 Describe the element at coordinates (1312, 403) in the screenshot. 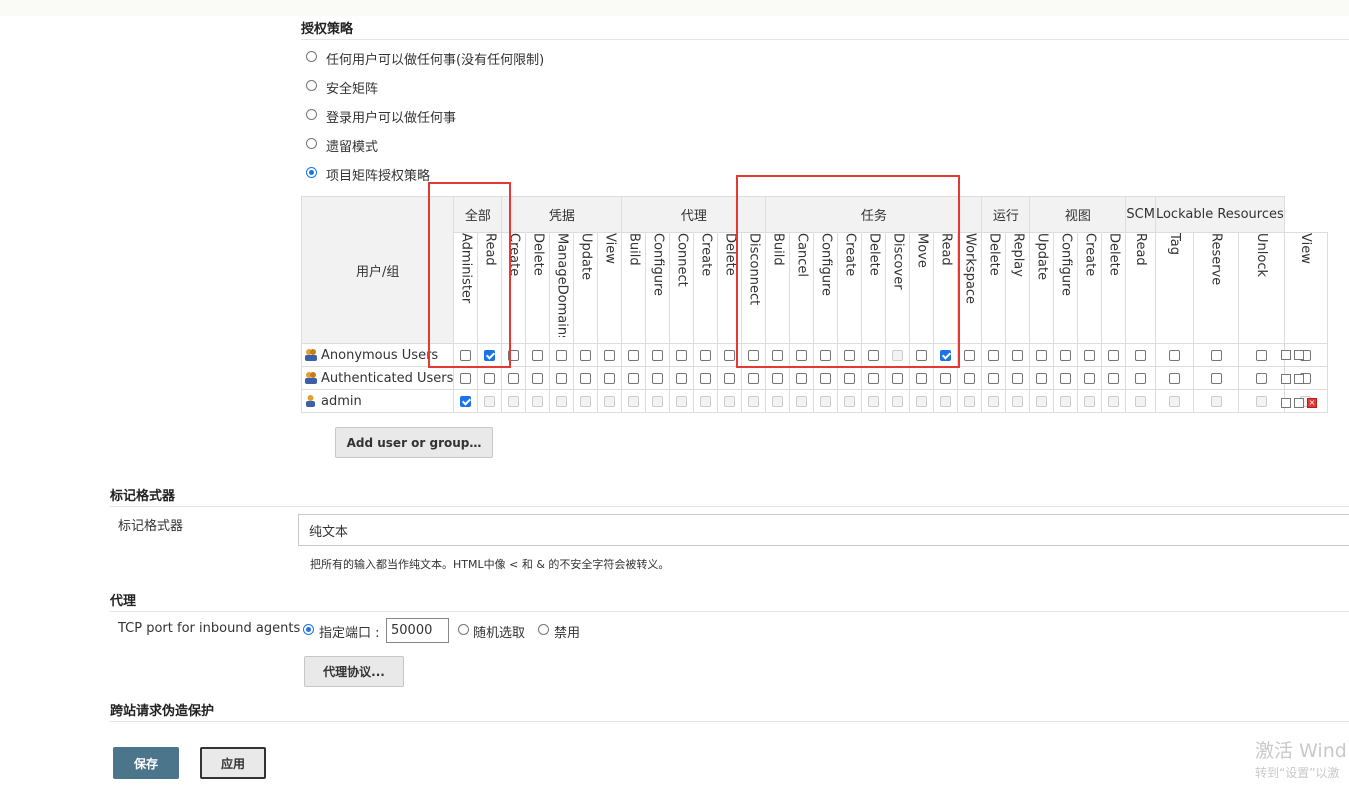

I see `delete-icon: ×` at that location.